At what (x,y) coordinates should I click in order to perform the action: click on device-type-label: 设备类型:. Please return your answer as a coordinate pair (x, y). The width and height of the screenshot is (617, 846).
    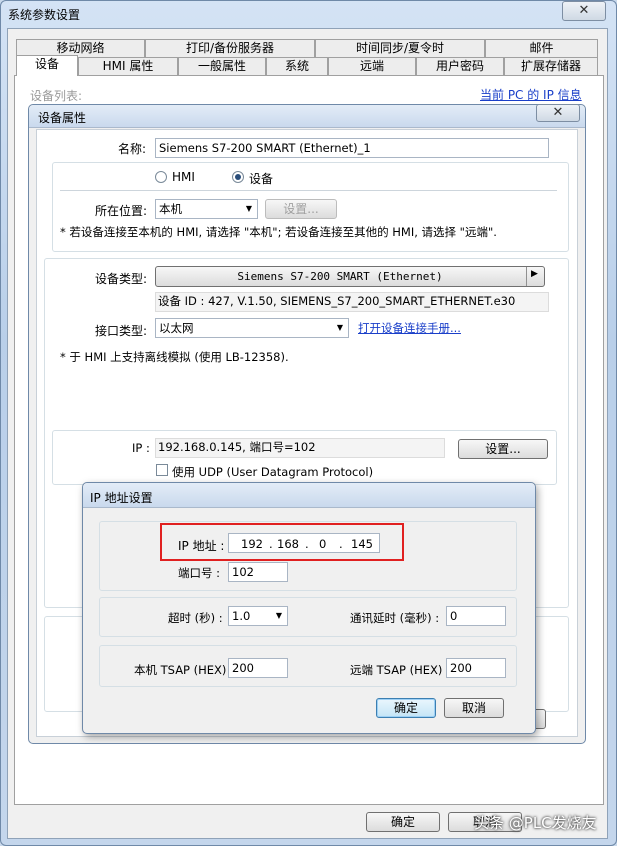
    Looking at the image, I should click on (121, 279).